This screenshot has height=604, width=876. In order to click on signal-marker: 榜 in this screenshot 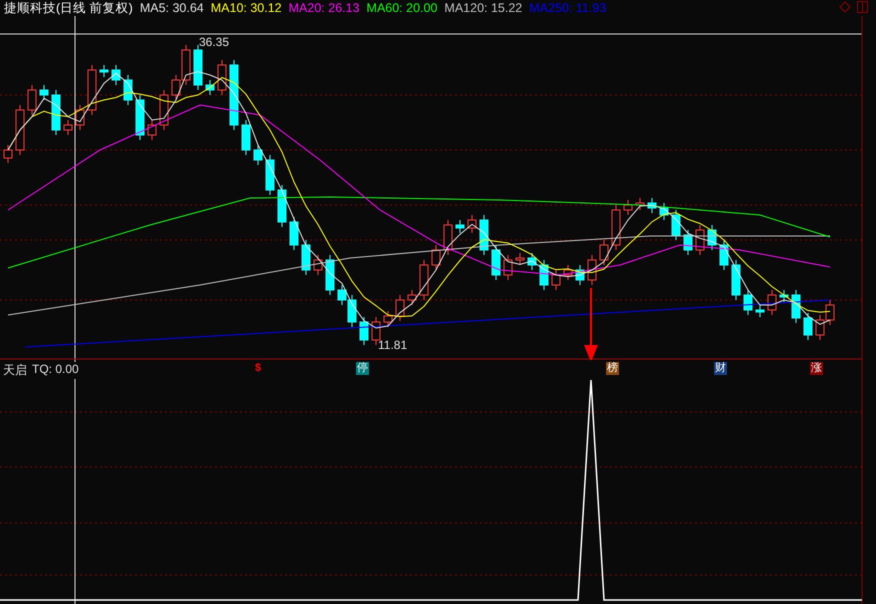, I will do `click(612, 368)`.